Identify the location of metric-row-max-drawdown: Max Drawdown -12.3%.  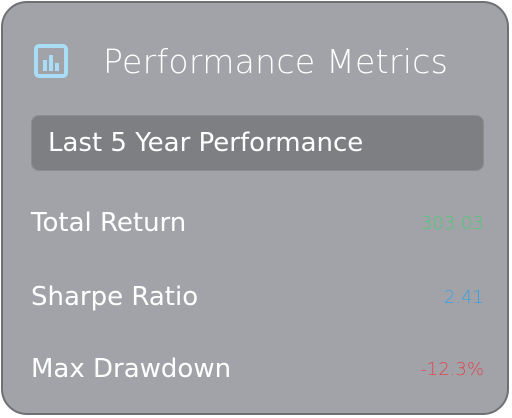
(257, 369).